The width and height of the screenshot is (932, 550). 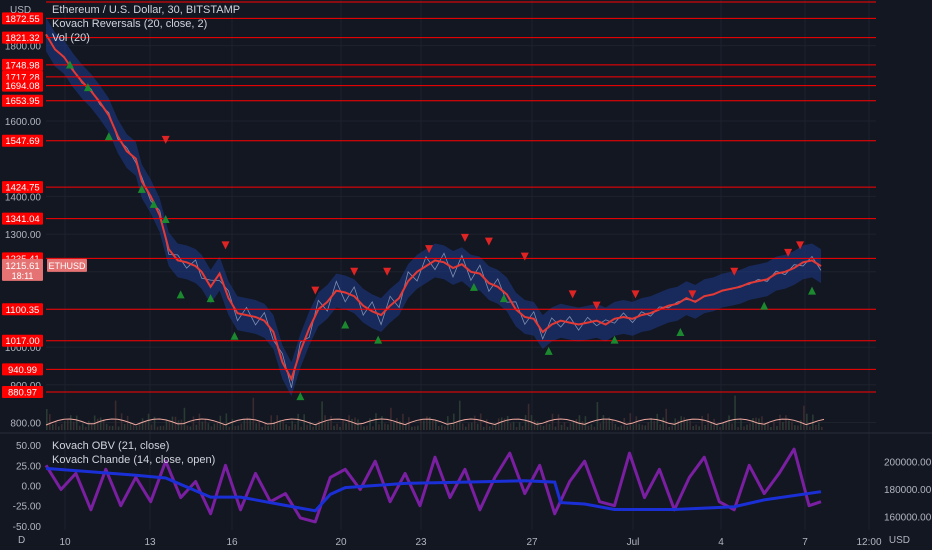 What do you see at coordinates (32, 487) in the screenshot?
I see `oscillator-tick-label: 0.00` at bounding box center [32, 487].